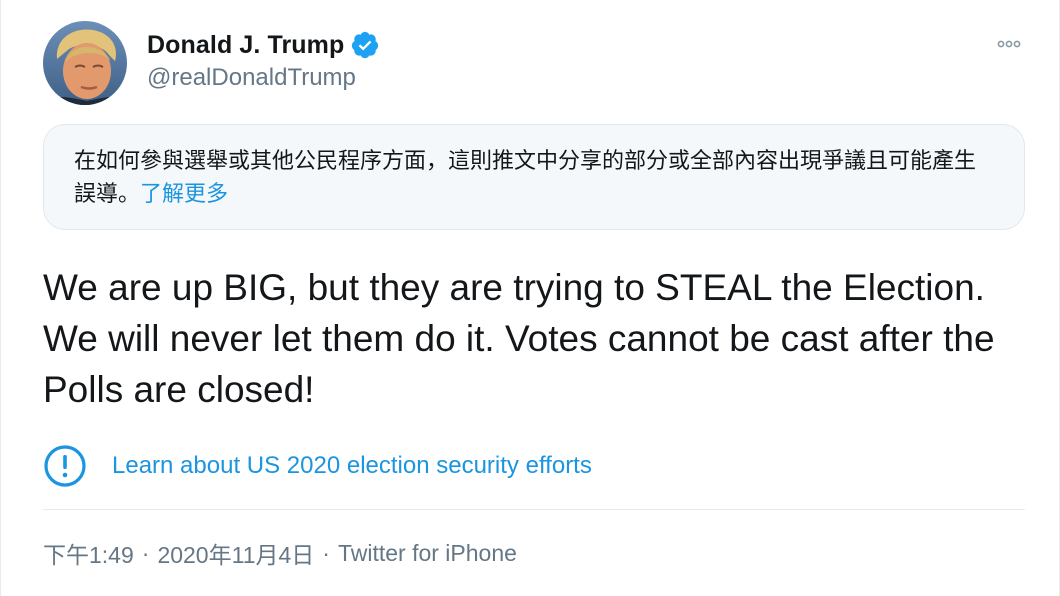  I want to click on tweet-source: Twitter for iPhone, so click(427, 553).